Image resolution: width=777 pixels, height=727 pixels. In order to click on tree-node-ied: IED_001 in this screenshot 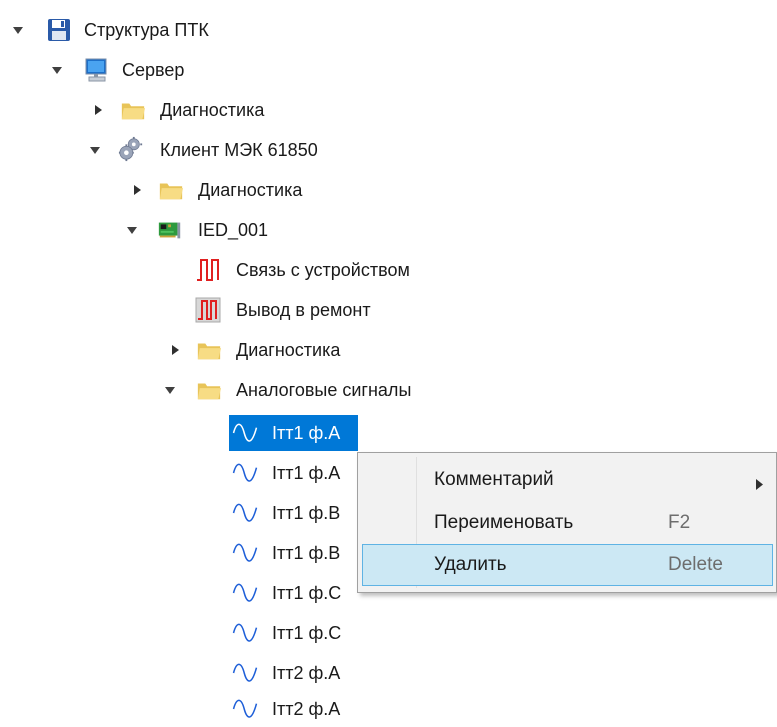, I will do `click(150, 230)`.